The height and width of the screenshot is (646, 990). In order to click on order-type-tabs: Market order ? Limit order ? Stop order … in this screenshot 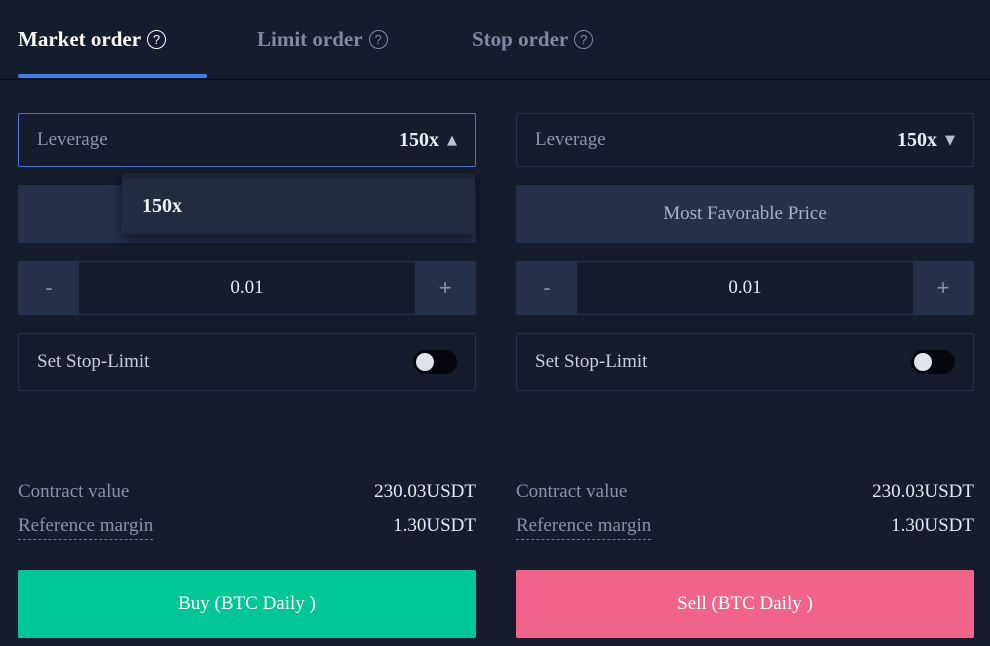, I will do `click(495, 40)`.